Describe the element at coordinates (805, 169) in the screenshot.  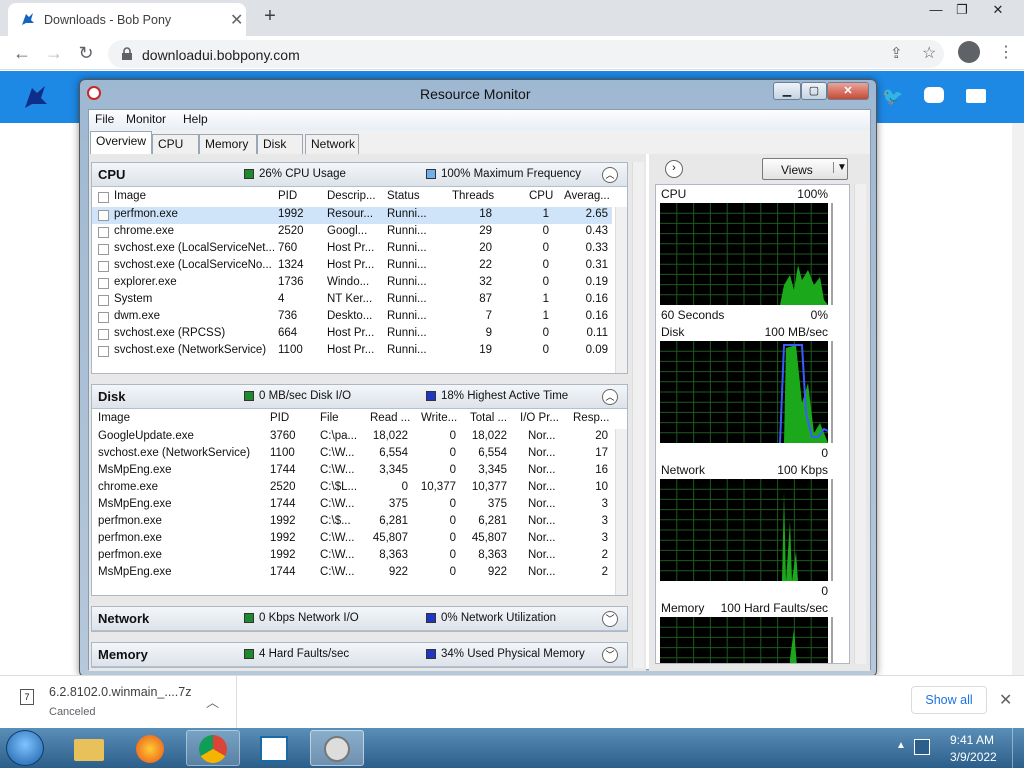
I see `views-dropdown: Views ▼` at that location.